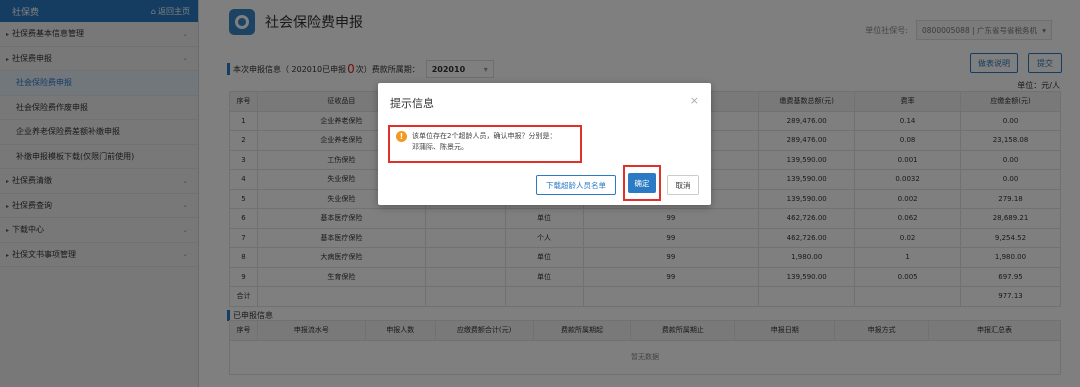 This screenshot has height=387, width=1080. I want to click on warning-icon: !, so click(401, 136).